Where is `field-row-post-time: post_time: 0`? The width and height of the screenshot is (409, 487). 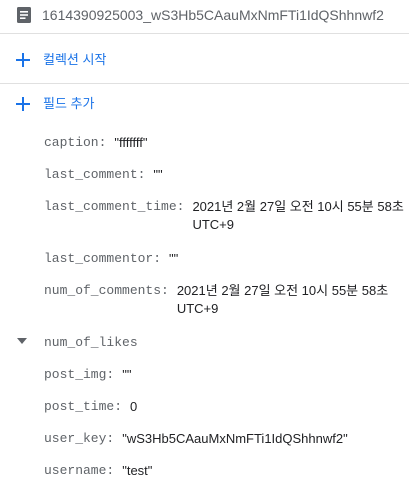 field-row-post-time: post_time: 0 is located at coordinates (224, 407).